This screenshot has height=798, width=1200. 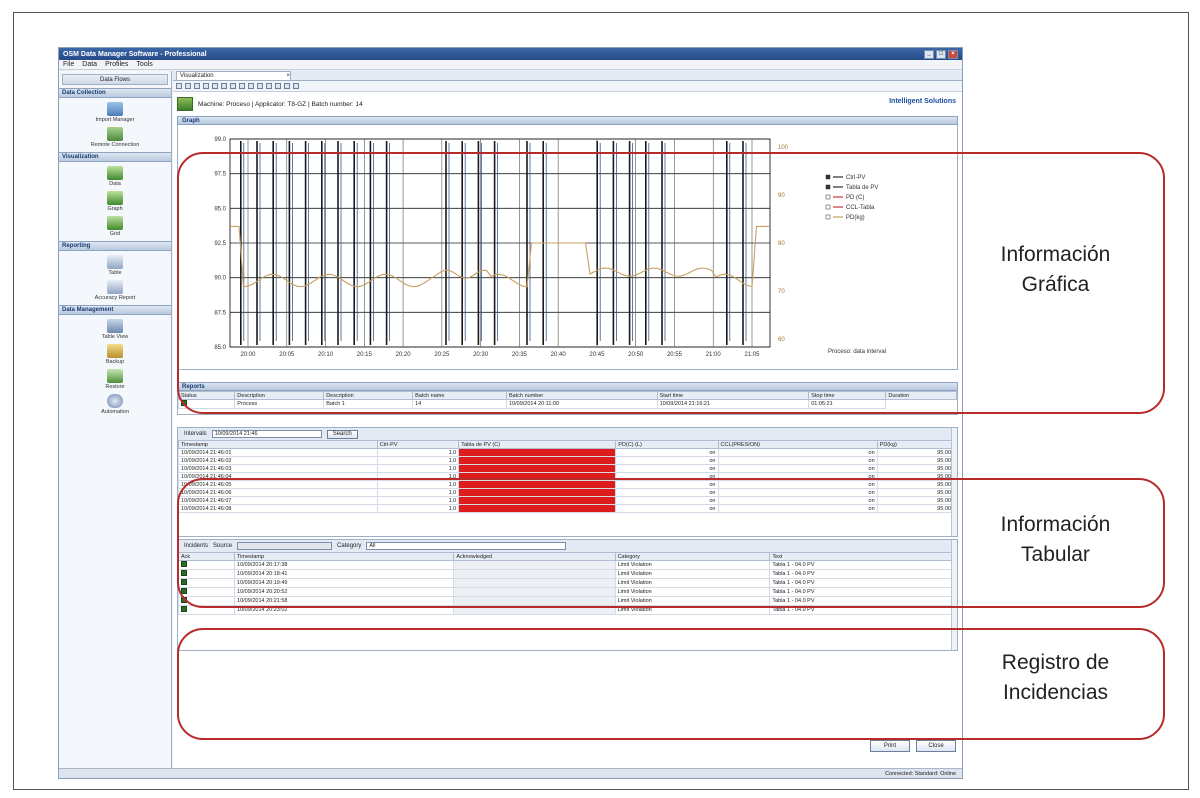 What do you see at coordinates (115, 326) in the screenshot?
I see `table-view-icon` at bounding box center [115, 326].